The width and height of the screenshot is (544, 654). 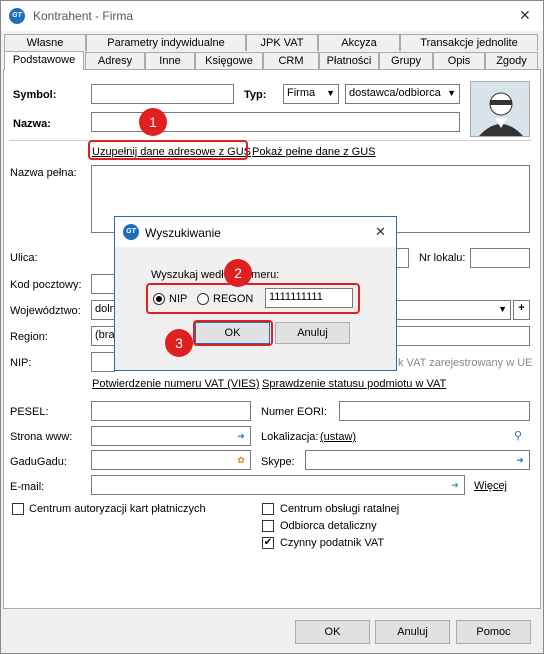 What do you see at coordinates (332, 632) in the screenshot?
I see `ok-button: OK` at bounding box center [332, 632].